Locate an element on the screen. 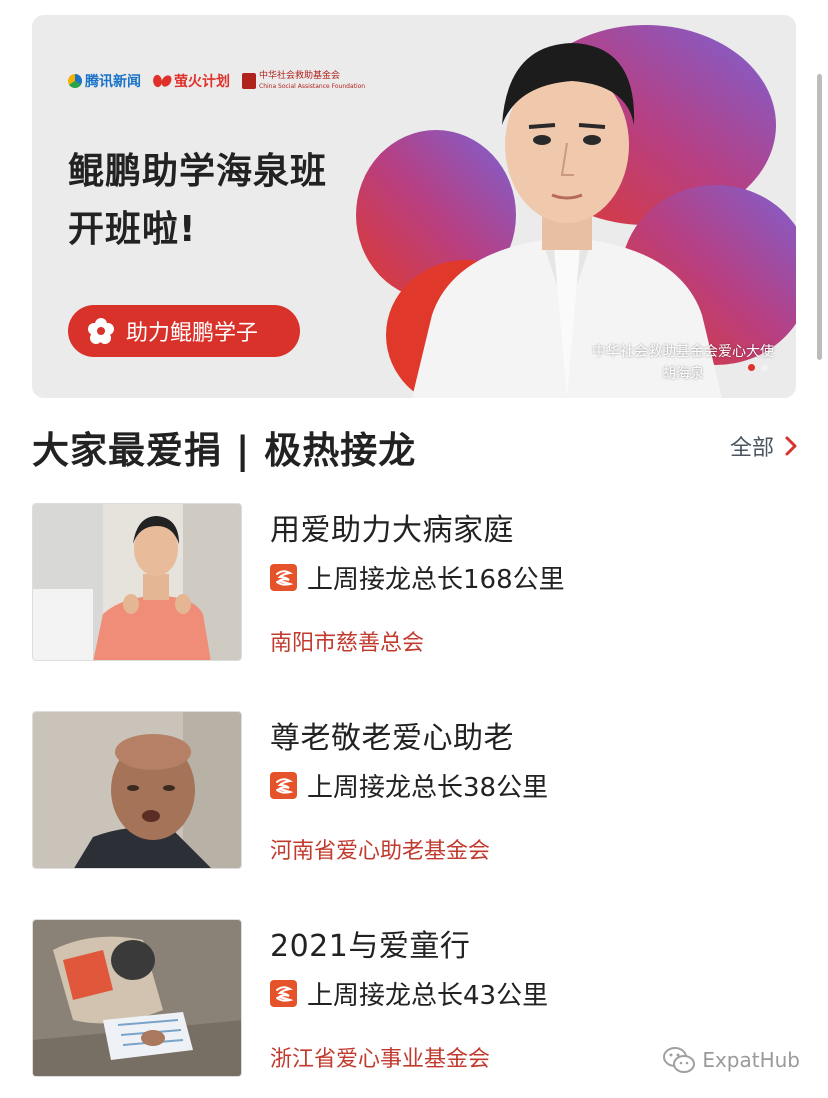 Image resolution: width=828 pixels, height=1098 pixels. project-organization: 浙江省爱心事业基金会 is located at coordinates (380, 1057).